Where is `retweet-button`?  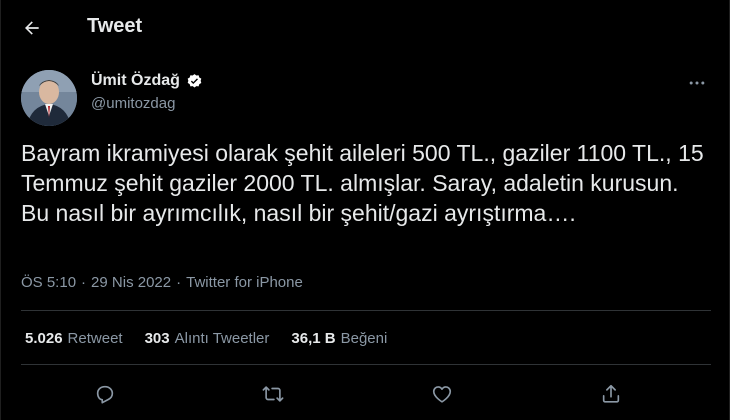 retweet-button is located at coordinates (273, 394).